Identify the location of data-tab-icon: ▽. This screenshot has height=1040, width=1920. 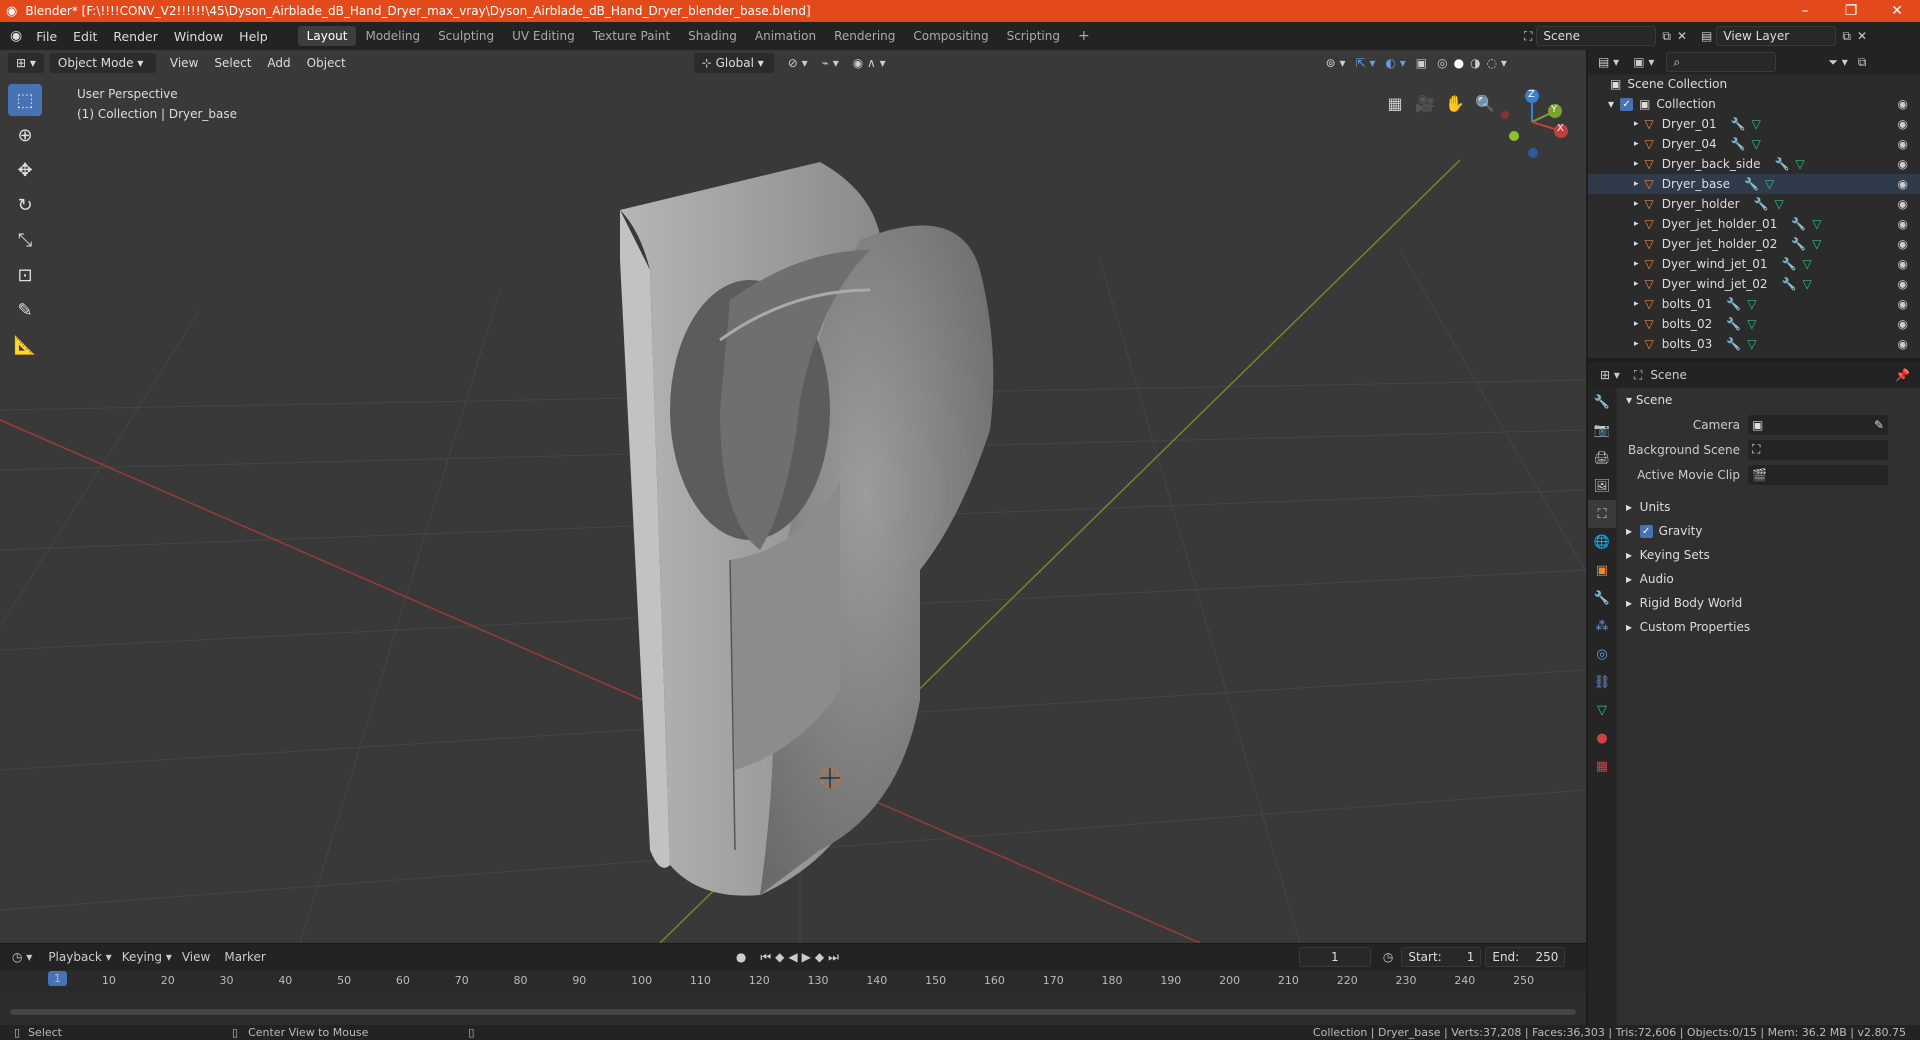
(1602, 710).